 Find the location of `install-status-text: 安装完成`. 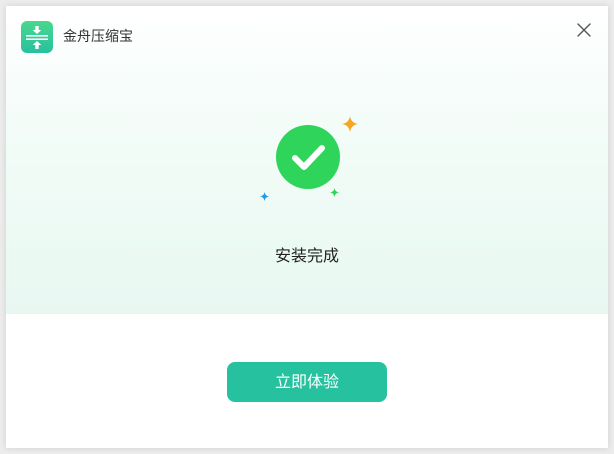

install-status-text: 安装完成 is located at coordinates (306, 255).